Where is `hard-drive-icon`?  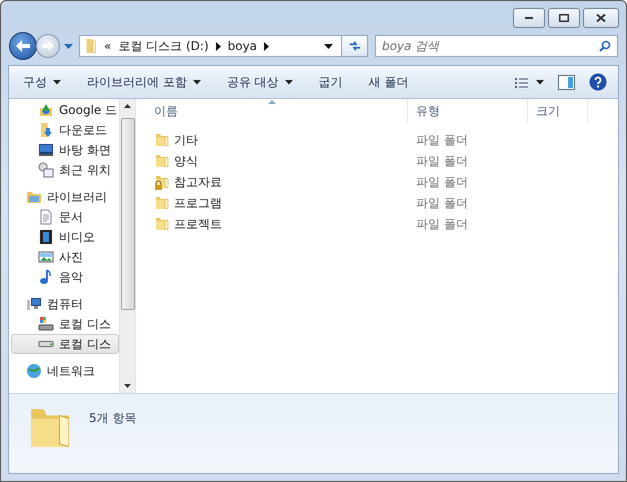 hard-drive-icon is located at coordinates (46, 344).